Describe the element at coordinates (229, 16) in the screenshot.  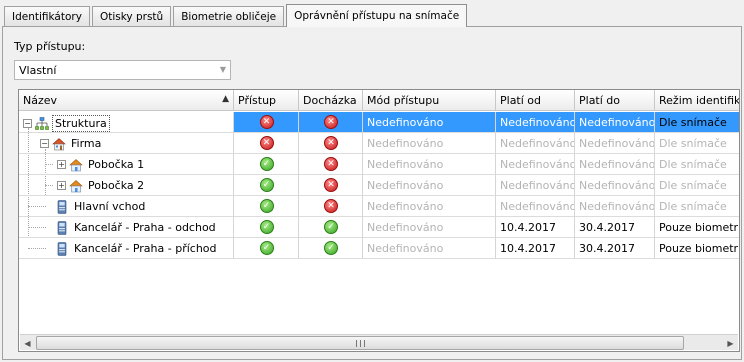
I see `tab-biometrie-obliceje: Biometrie obličeje` at that location.